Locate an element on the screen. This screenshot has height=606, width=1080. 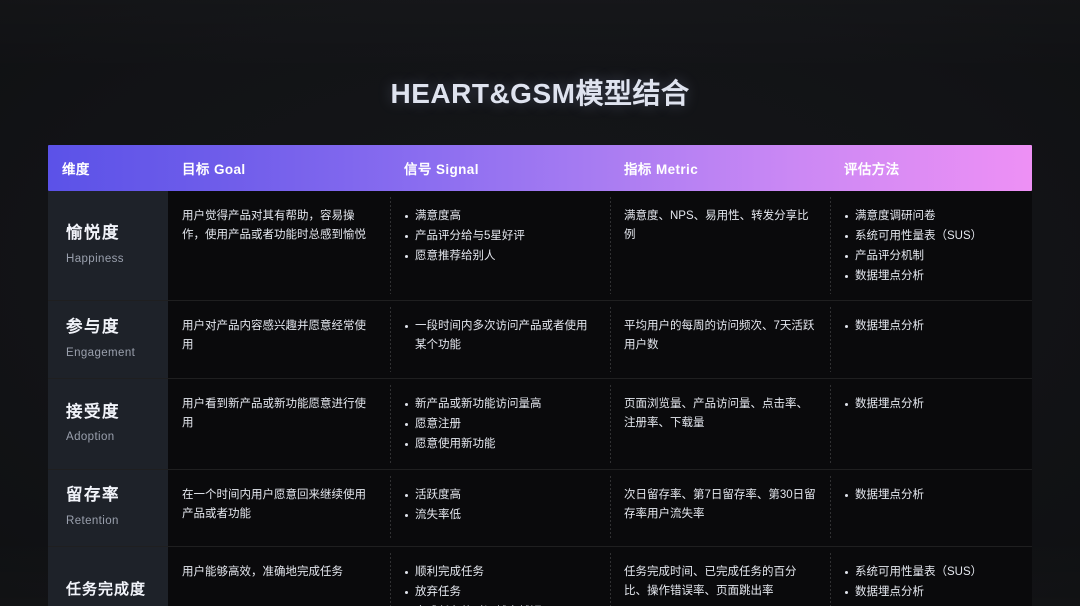
page-title: HEART&GSM模型结合 is located at coordinates (540, 93).